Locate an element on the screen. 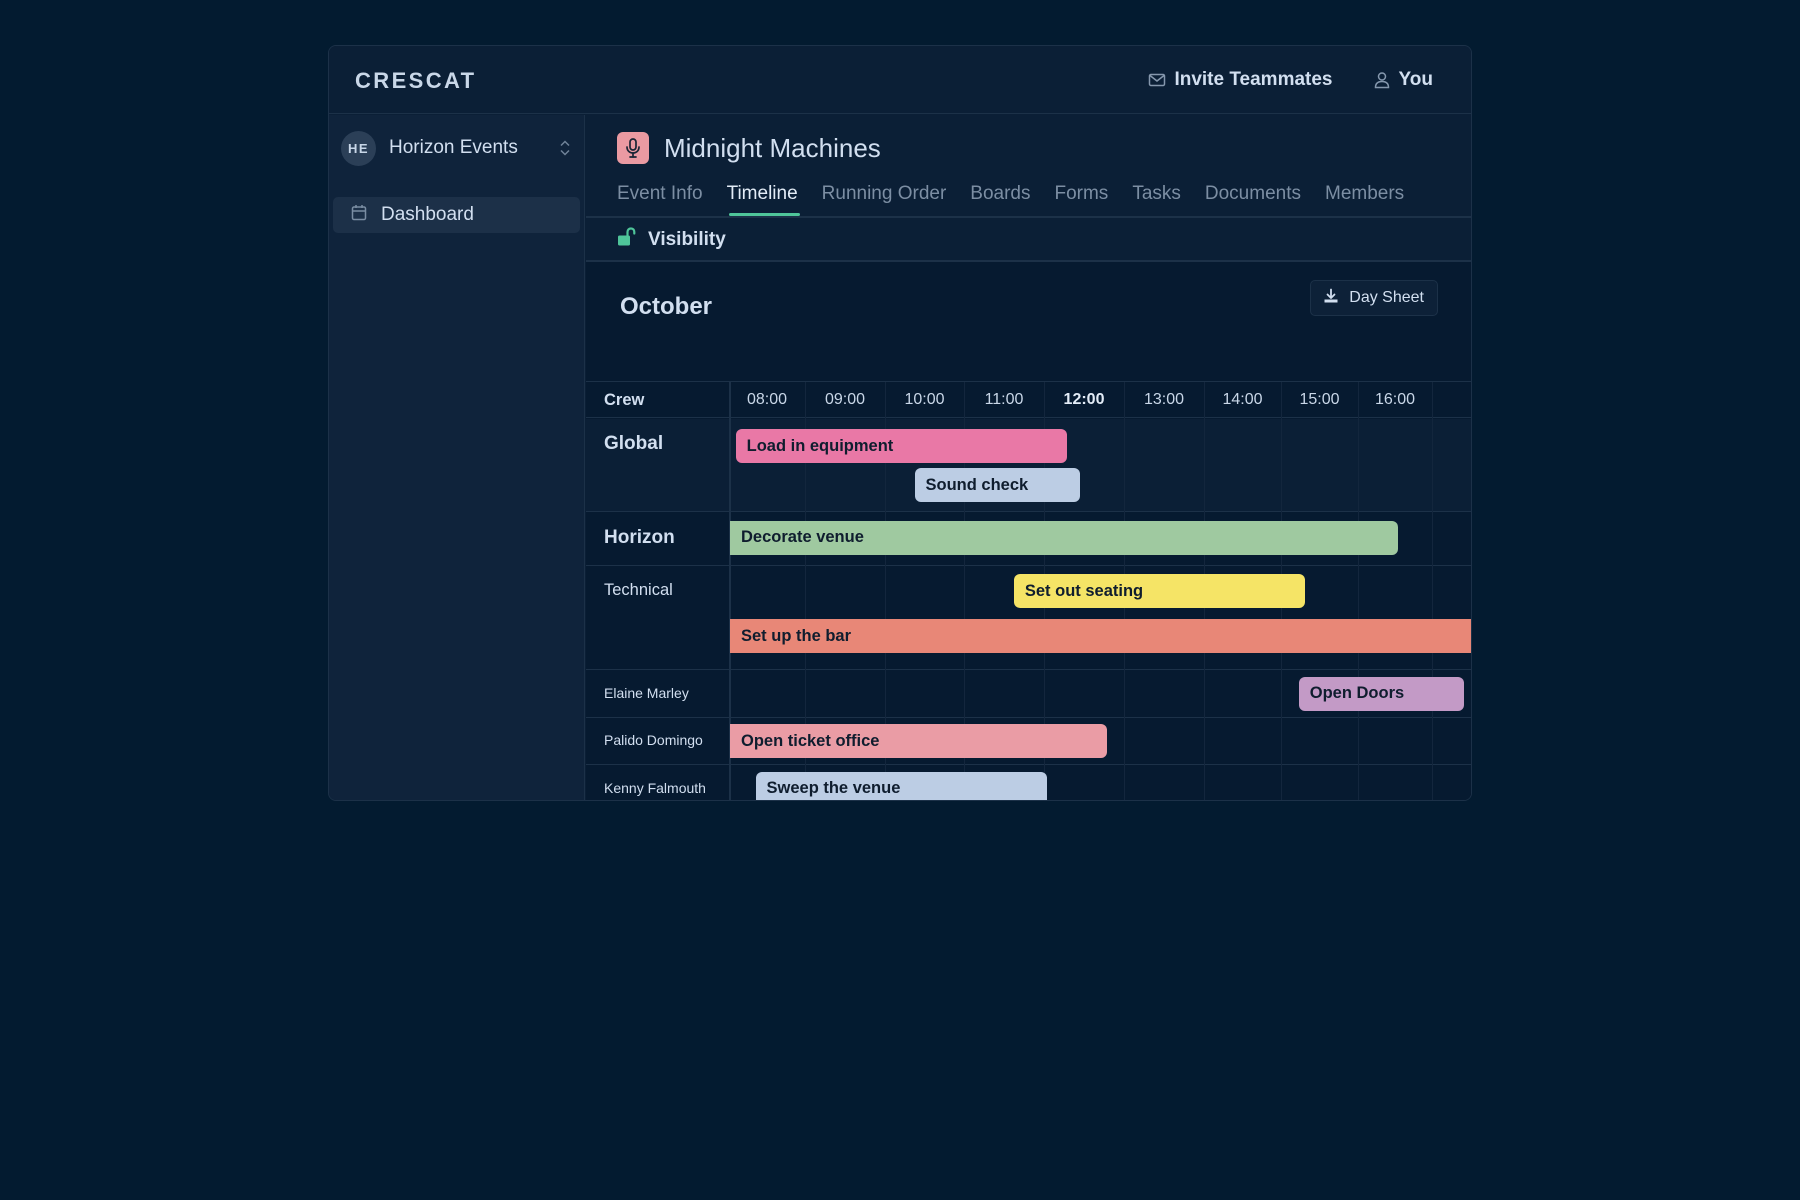  month-title: October is located at coordinates (666, 306).